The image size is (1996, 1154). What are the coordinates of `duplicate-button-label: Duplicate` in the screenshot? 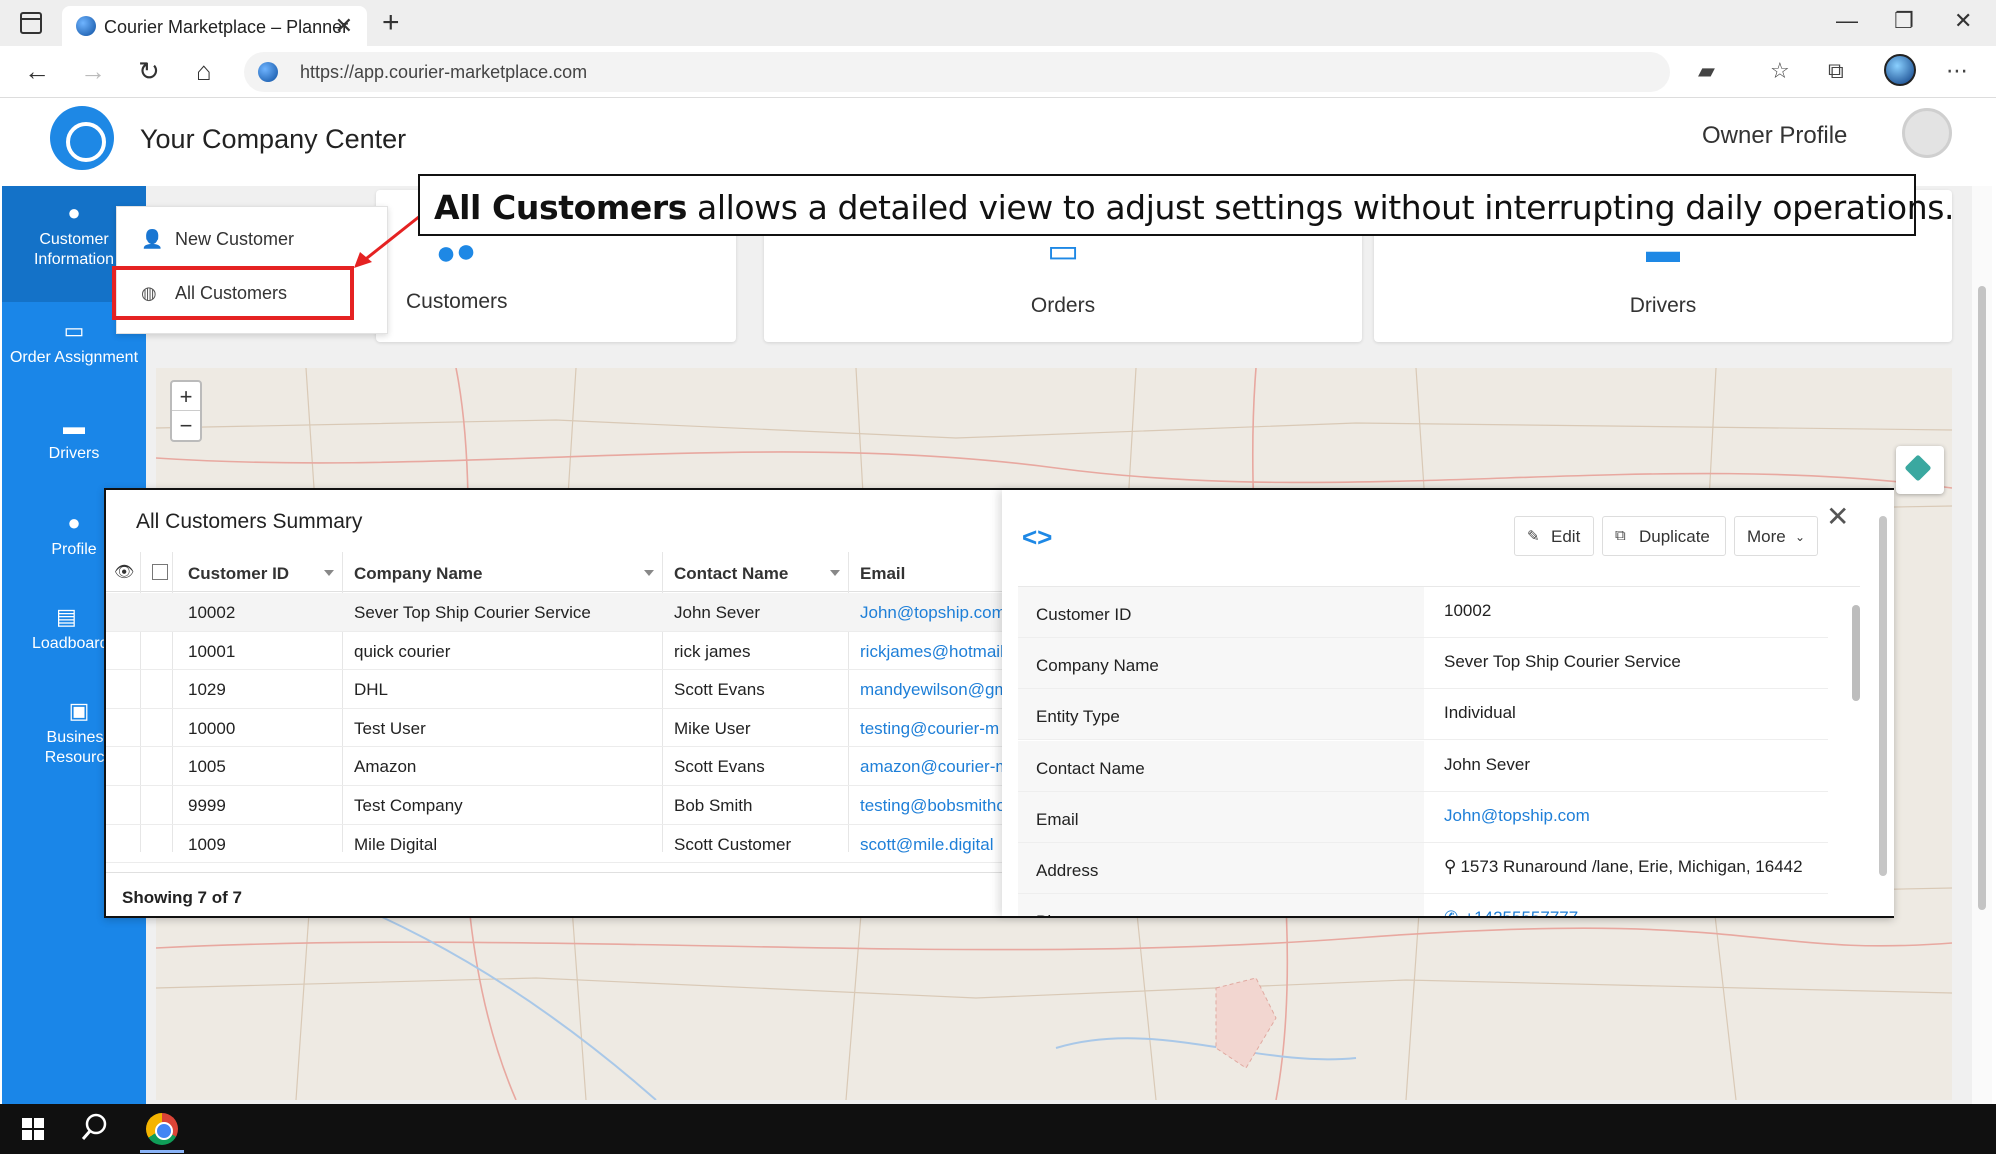 It's located at (1674, 536).